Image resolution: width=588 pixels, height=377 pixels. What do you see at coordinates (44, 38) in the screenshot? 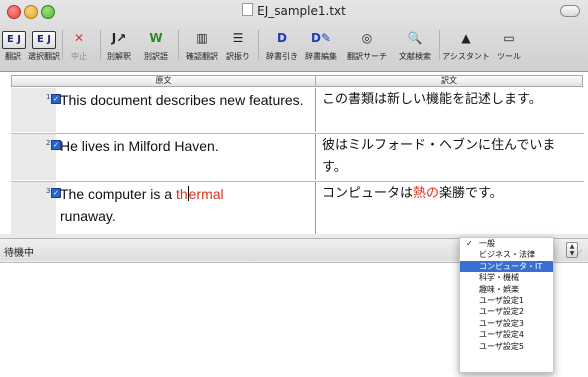
I see `ej-select-translate-icon: E J` at bounding box center [44, 38].